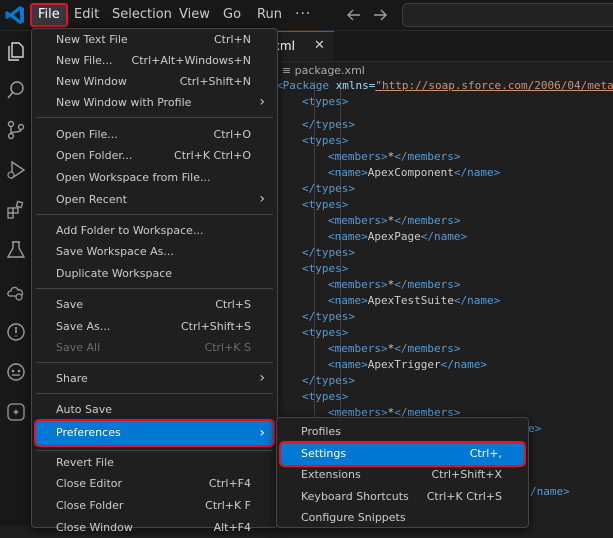 Image resolution: width=613 pixels, height=538 pixels. What do you see at coordinates (154, 409) in the screenshot?
I see `menu-item-auto-save: Auto Save` at bounding box center [154, 409].